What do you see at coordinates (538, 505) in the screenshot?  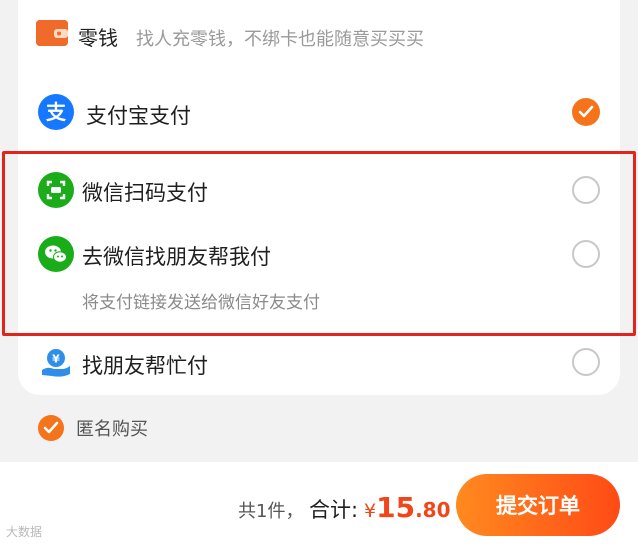 I see `submit-order-button: 提交订单` at bounding box center [538, 505].